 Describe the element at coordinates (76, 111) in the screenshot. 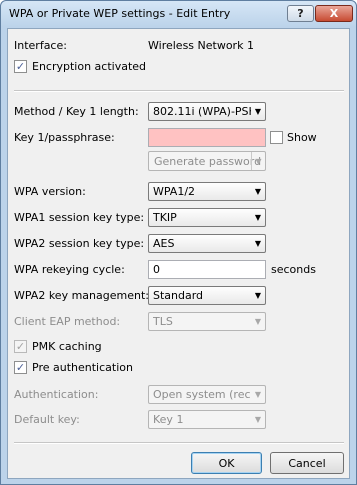

I see `method-label: Method / Key 1 length:` at that location.